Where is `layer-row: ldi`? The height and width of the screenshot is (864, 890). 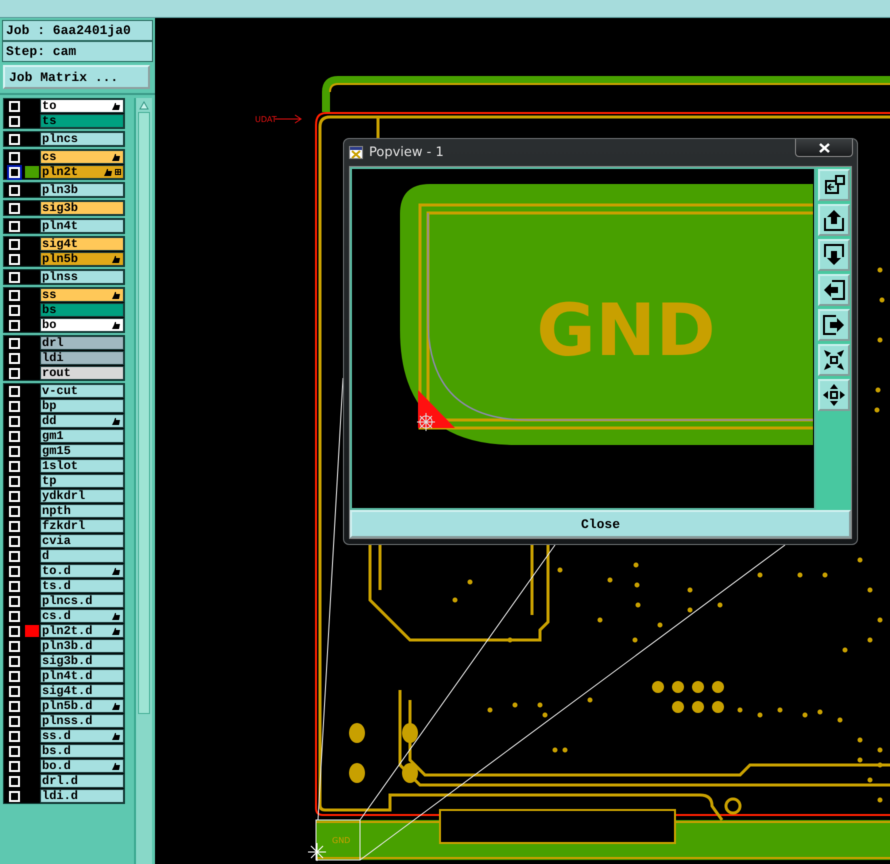 layer-row: ldi is located at coordinates (82, 358).